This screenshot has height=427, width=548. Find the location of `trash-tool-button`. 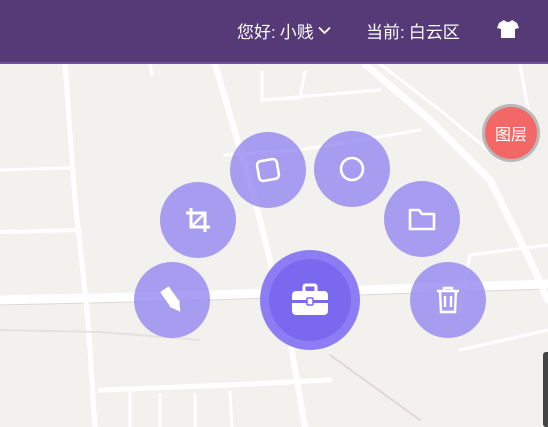

trash-tool-button is located at coordinates (448, 300).